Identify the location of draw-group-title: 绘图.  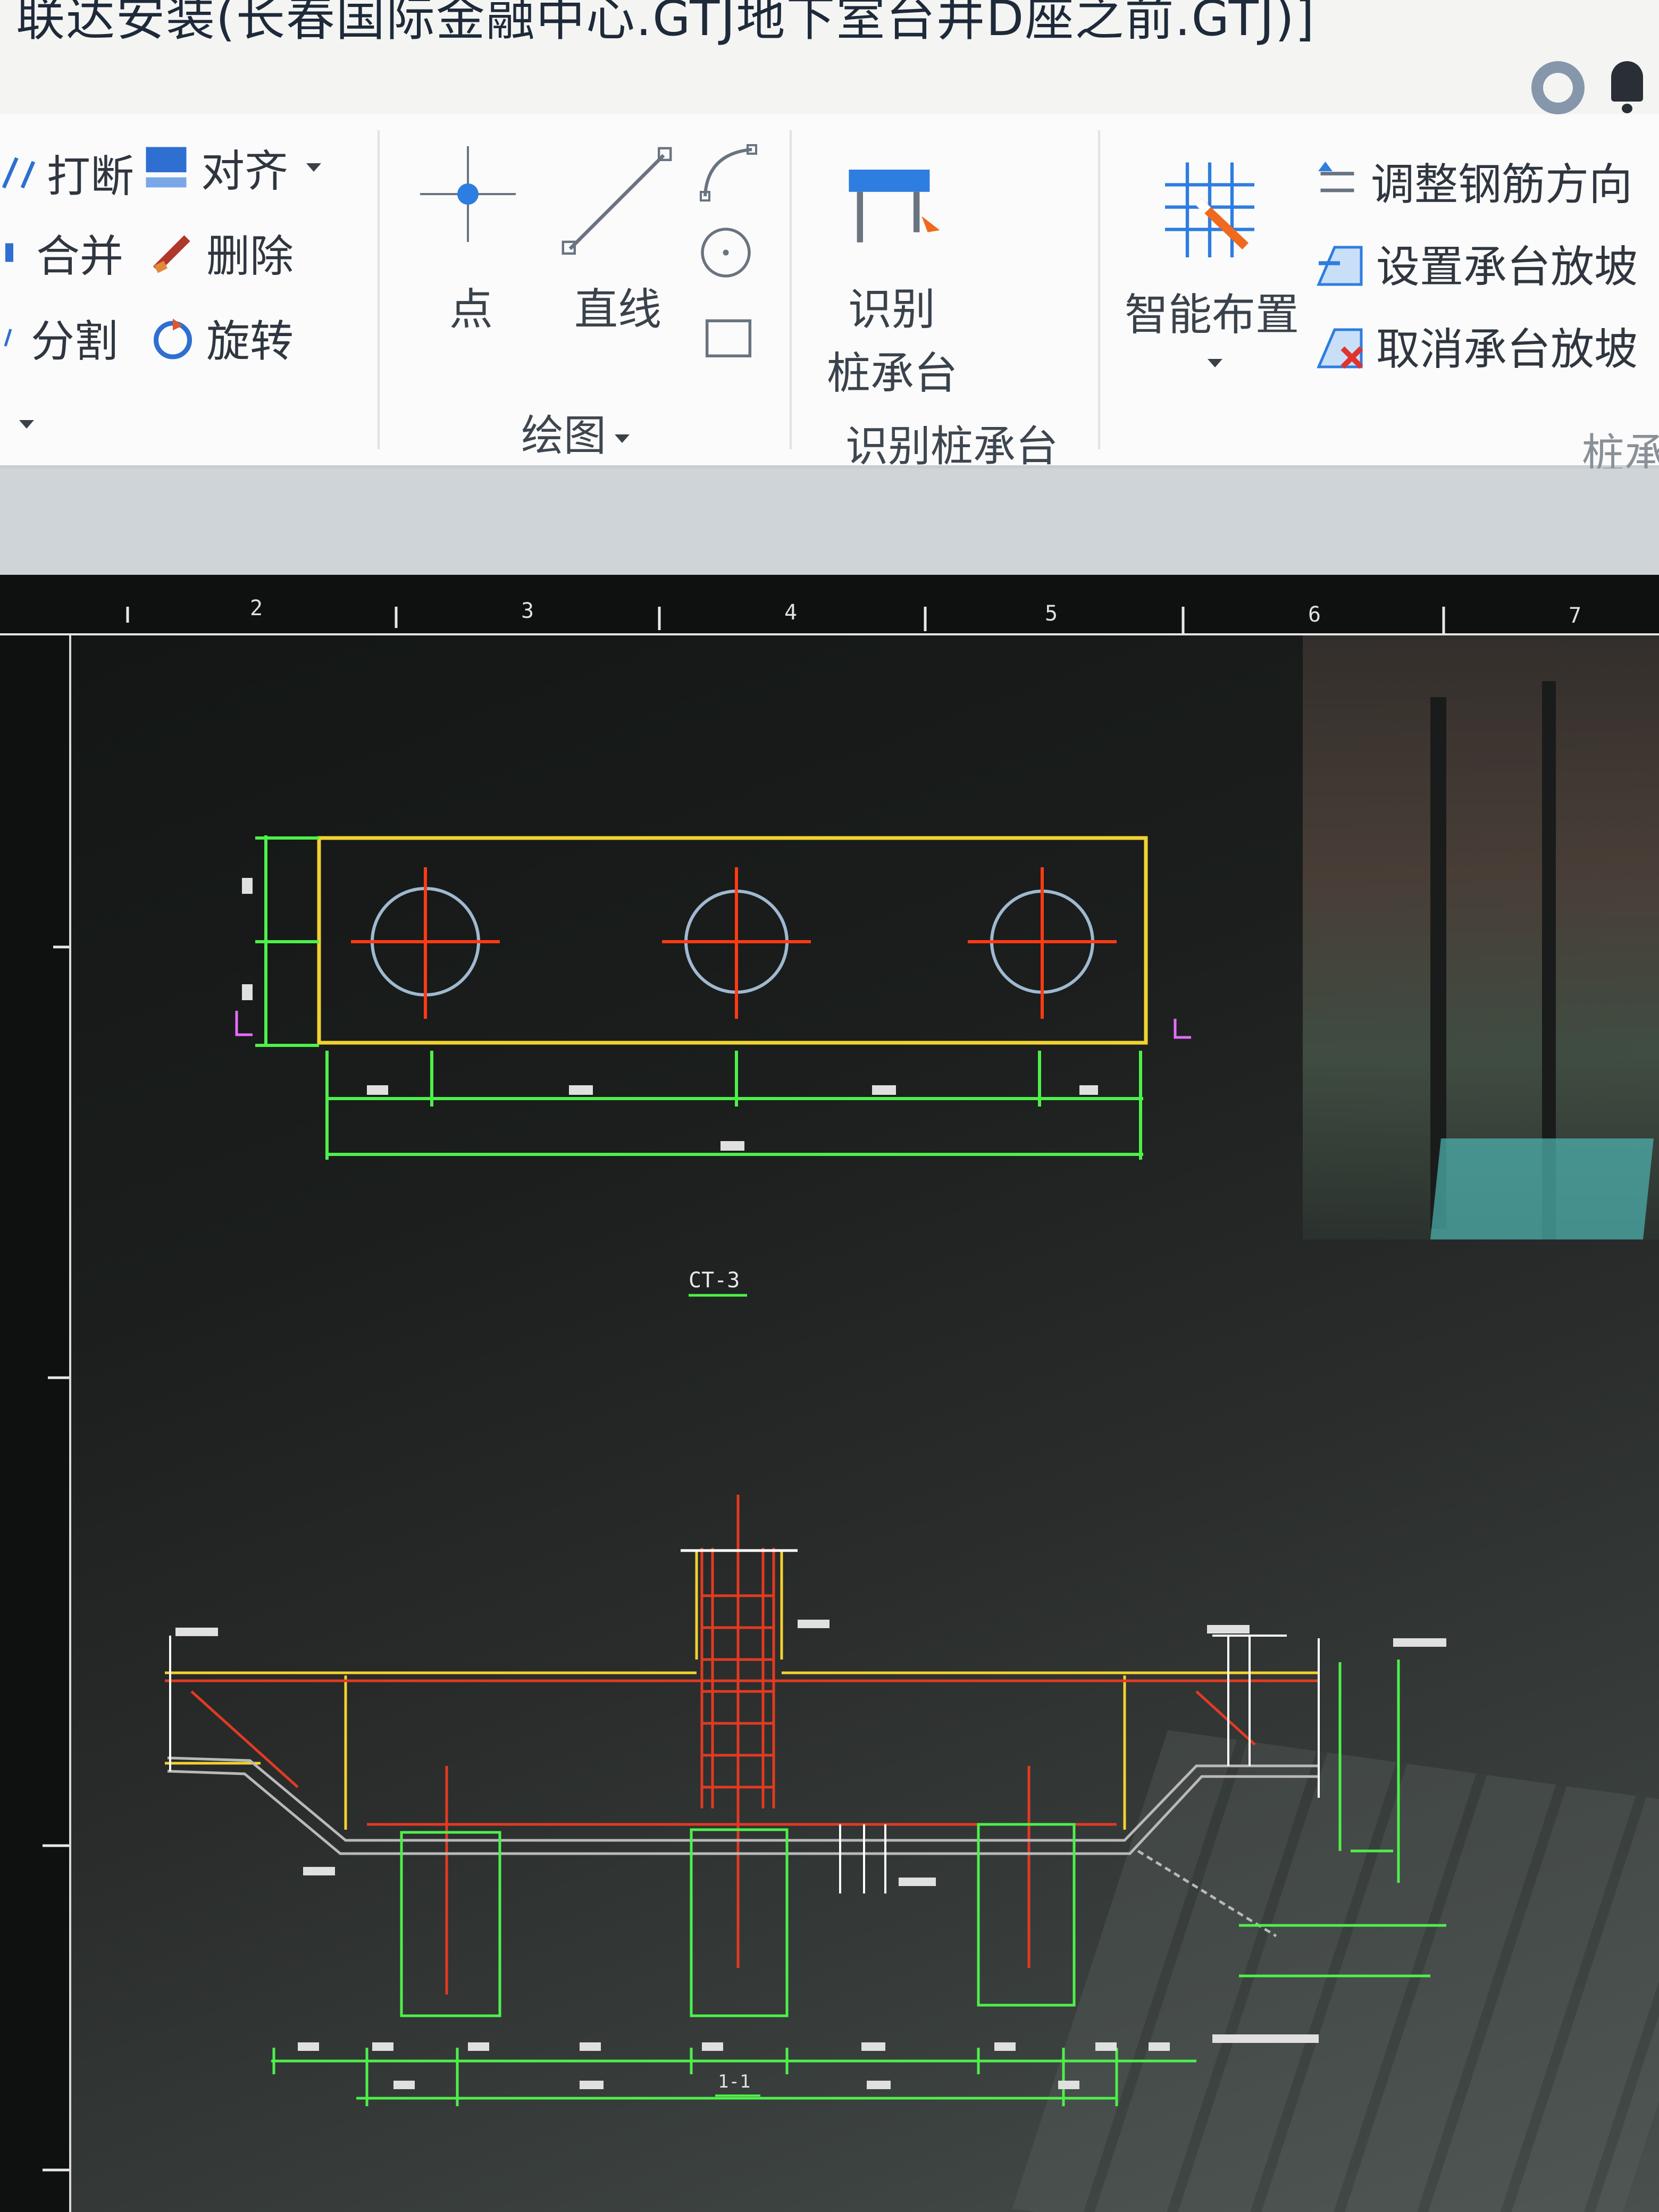
(575, 432).